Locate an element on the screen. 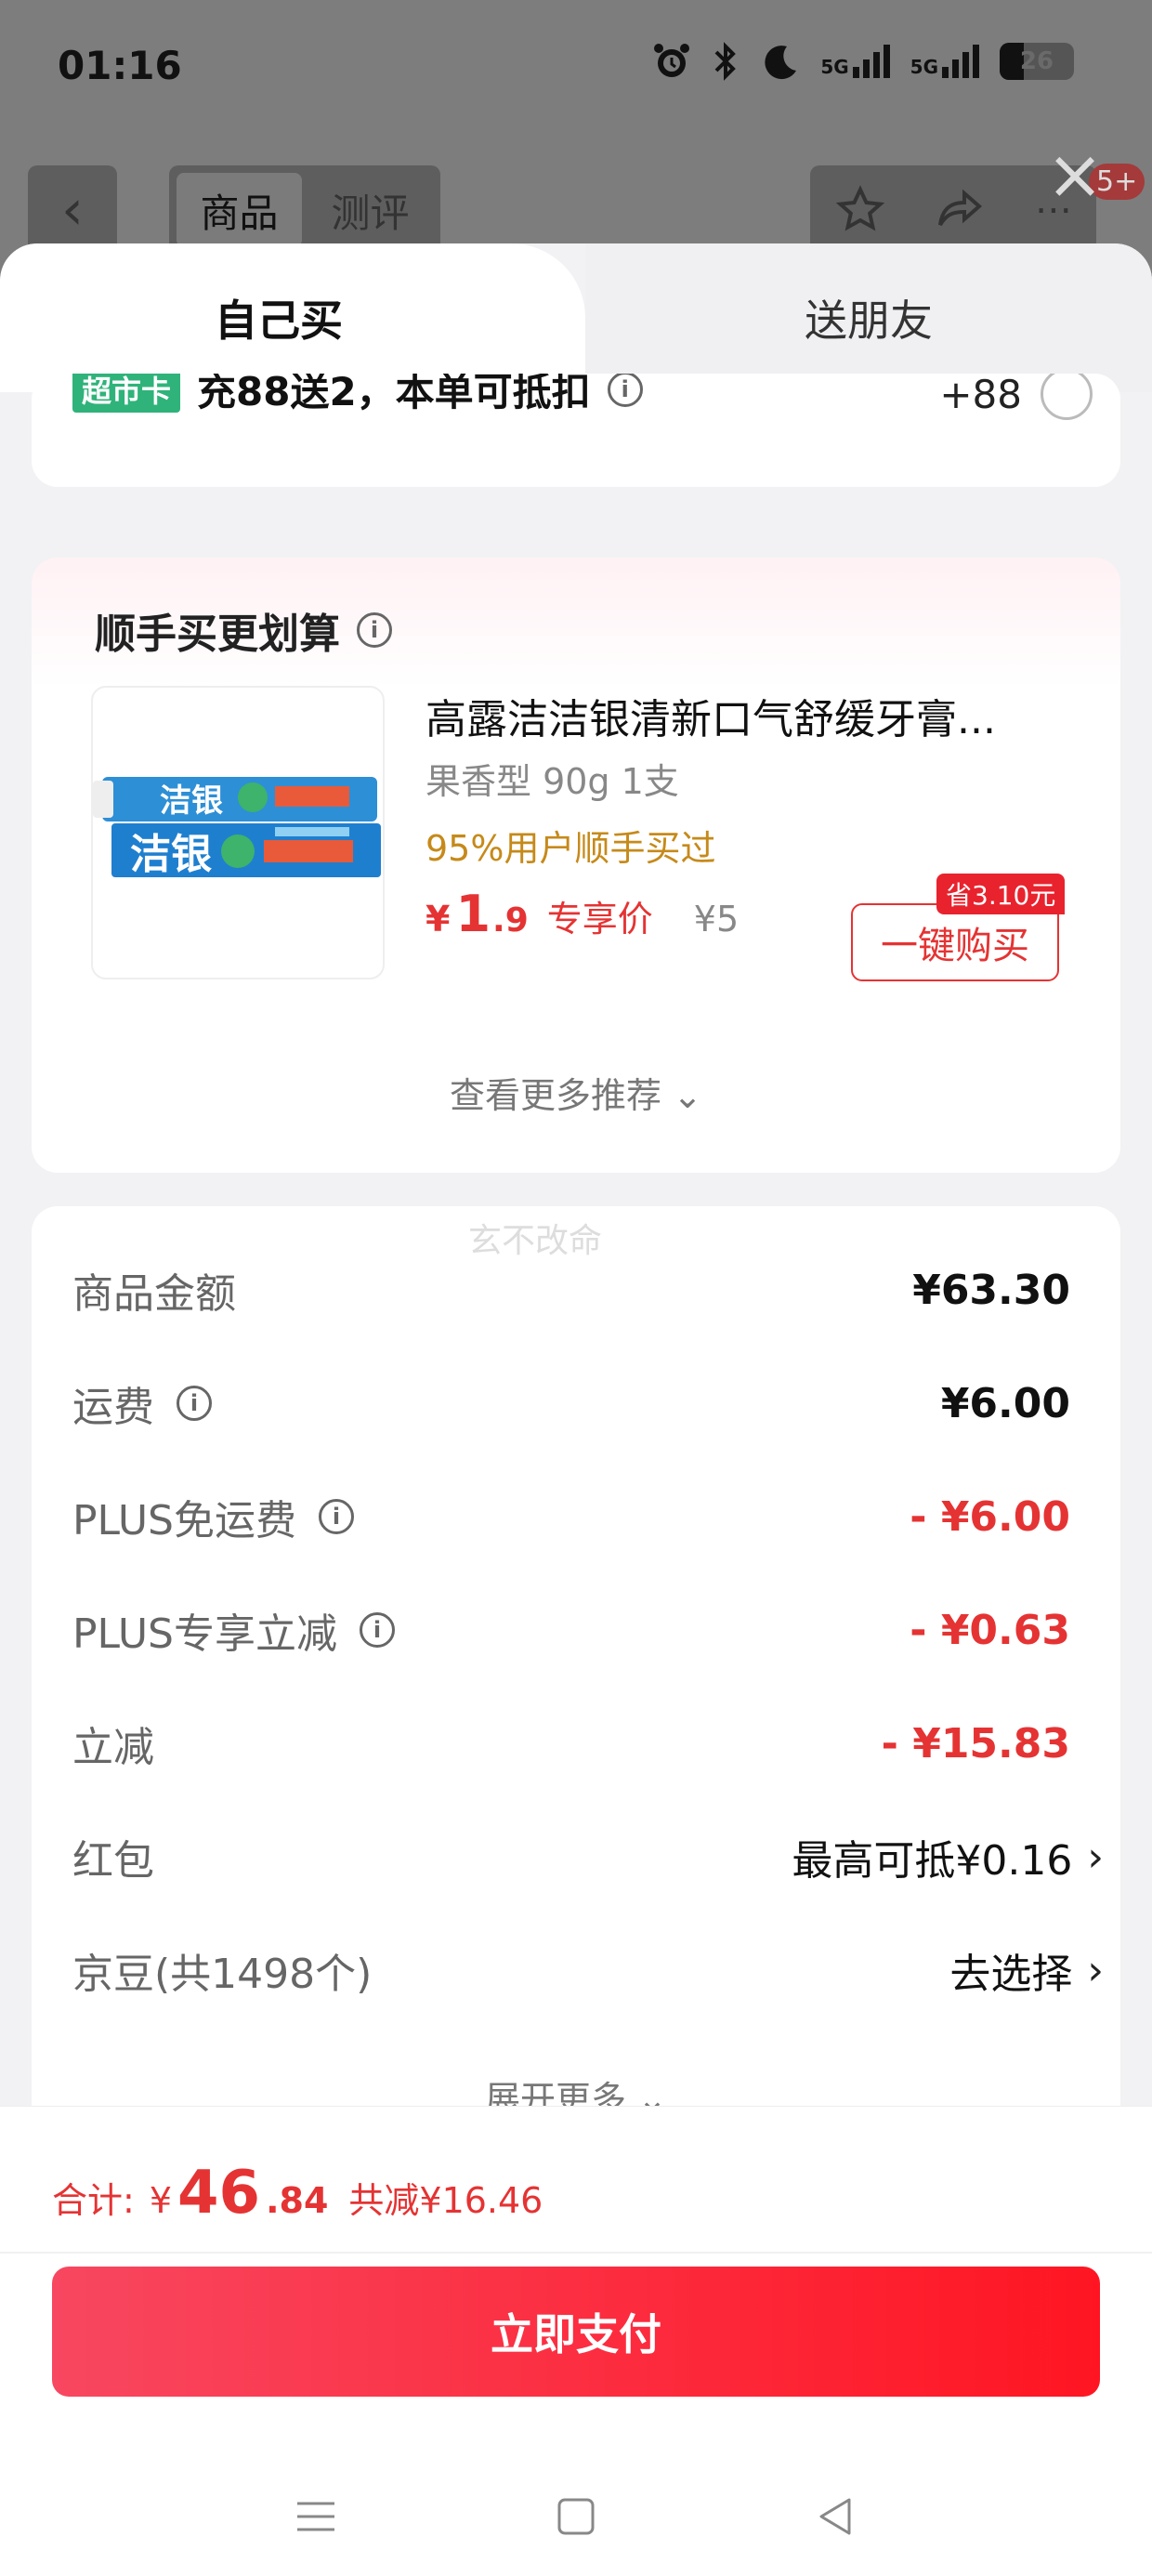 This screenshot has height=2576, width=1152. fee-label: 京豆(共1498个) is located at coordinates (222, 1974).